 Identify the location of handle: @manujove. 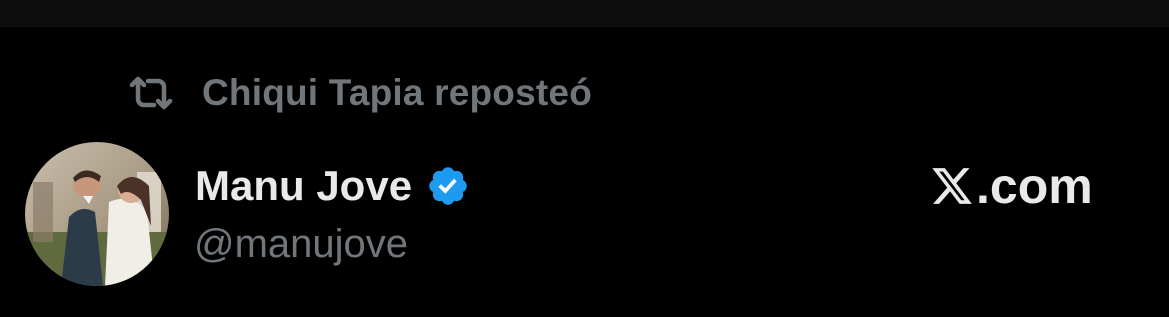
(301, 244).